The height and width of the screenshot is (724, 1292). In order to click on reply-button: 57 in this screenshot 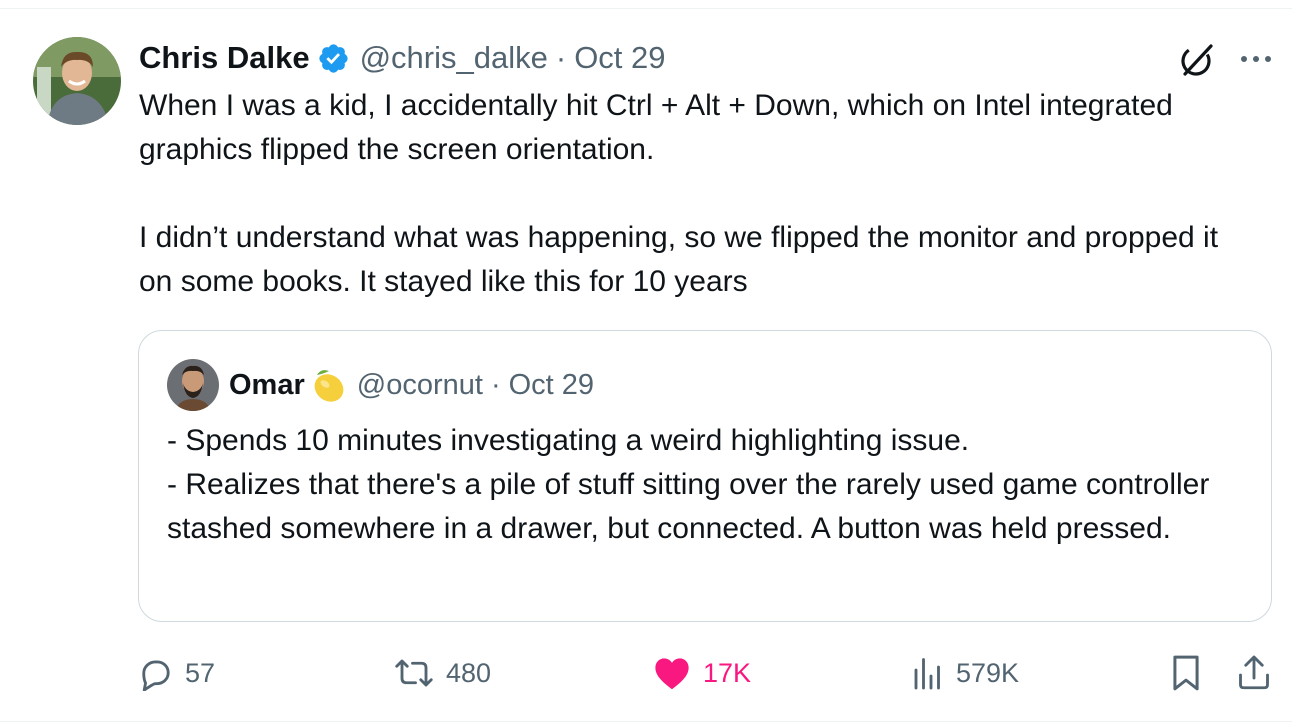, I will do `click(176, 673)`.